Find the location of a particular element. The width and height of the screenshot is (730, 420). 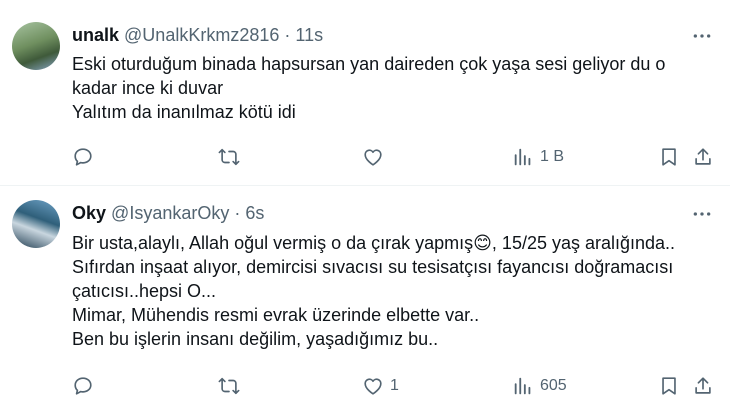

like-button is located at coordinates (376, 157).